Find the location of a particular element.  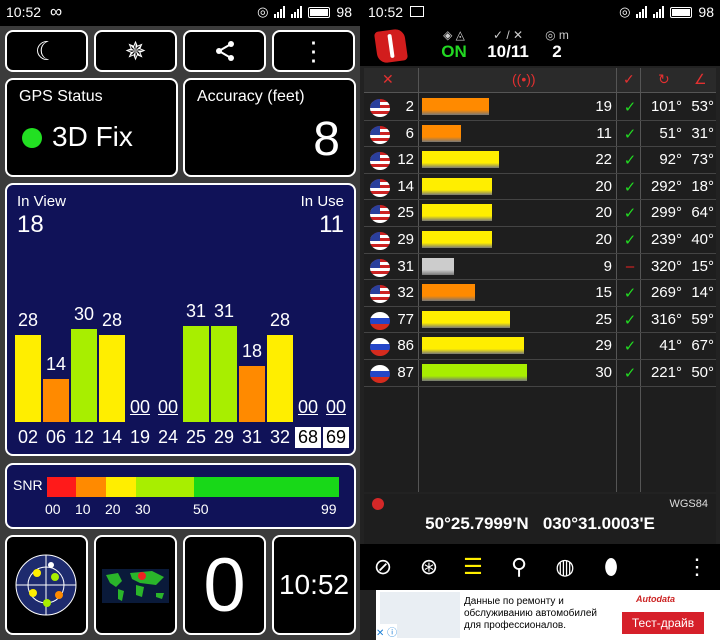

walk-mode-button: ⚲ is located at coordinates (519, 567).